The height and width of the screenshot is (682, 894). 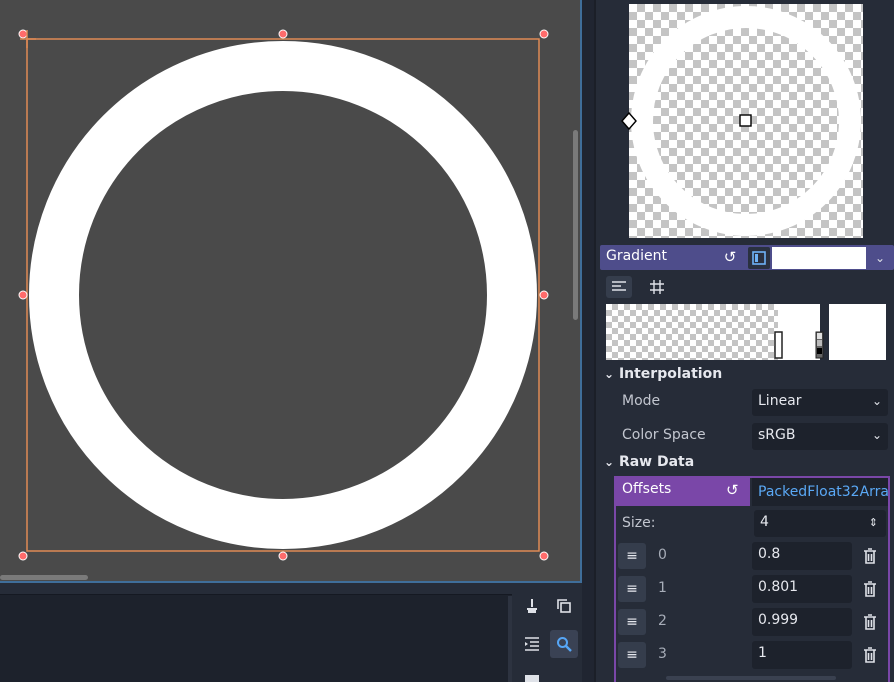 I want to click on search-icon, so click(x=564, y=644).